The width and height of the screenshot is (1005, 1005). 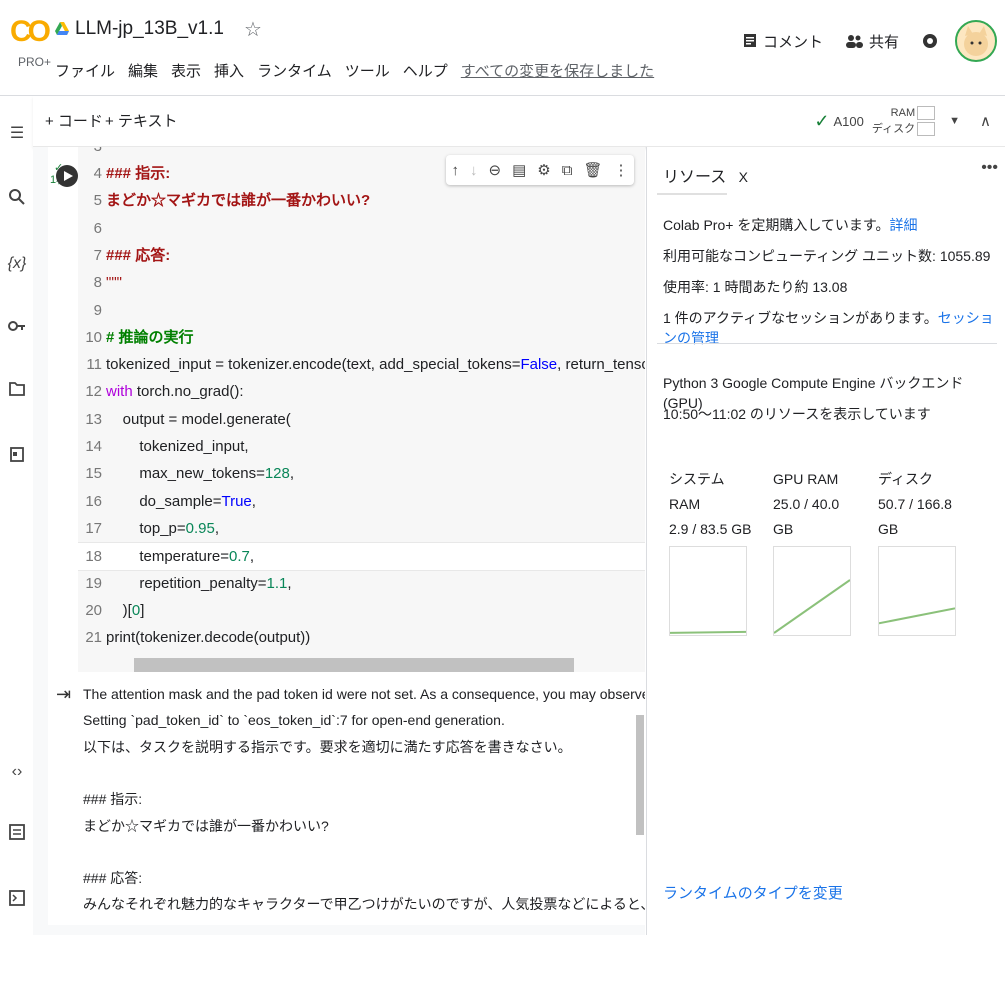 I want to click on menu-edit: 編集, so click(x=143, y=70).